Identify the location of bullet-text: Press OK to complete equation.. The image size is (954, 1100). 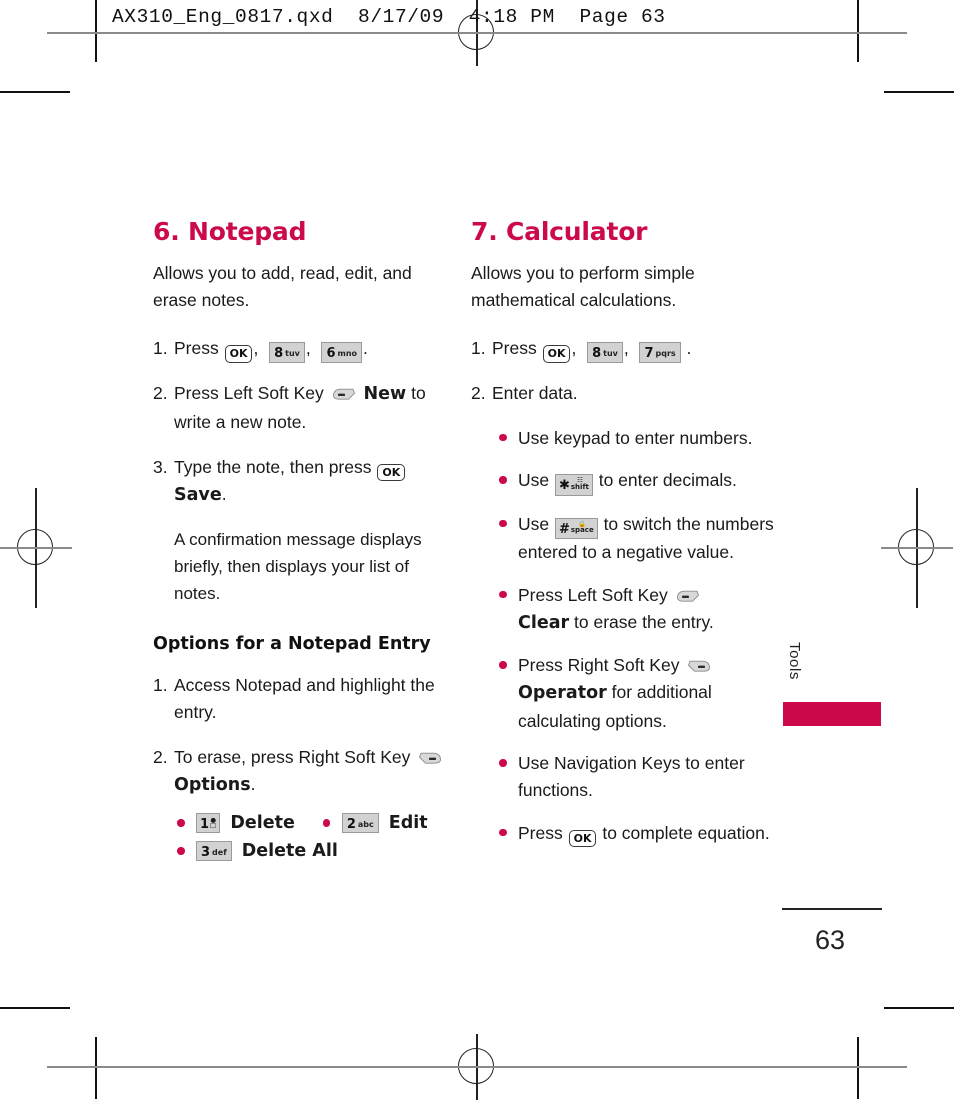
(649, 834).